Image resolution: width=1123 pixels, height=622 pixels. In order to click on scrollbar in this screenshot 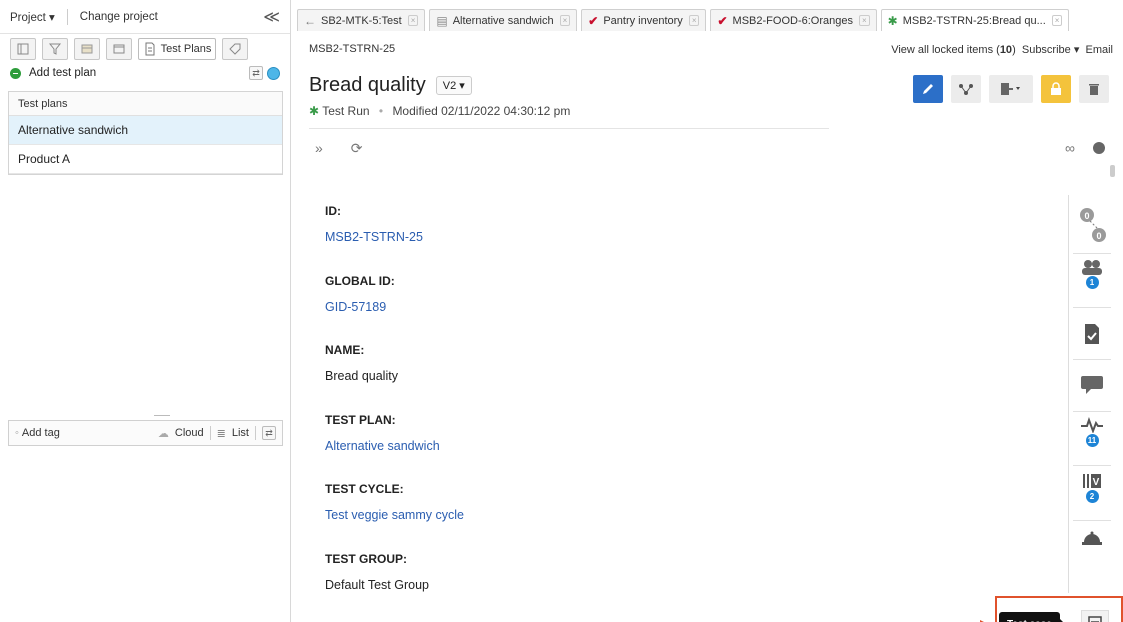, I will do `click(1112, 171)`.